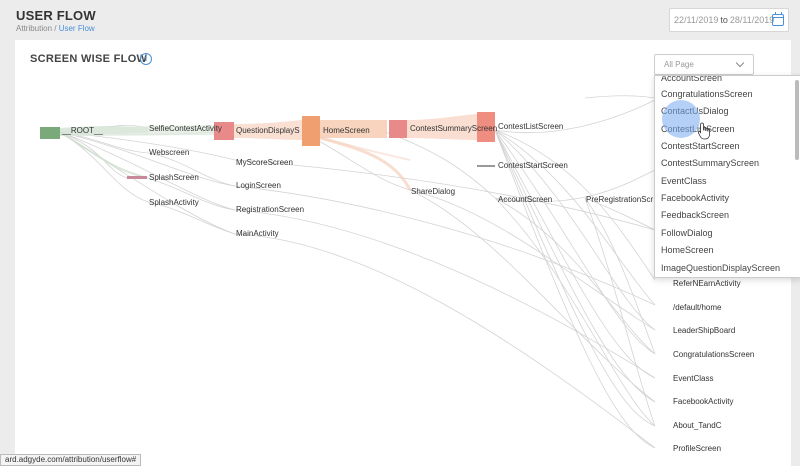 The width and height of the screenshot is (800, 466). I want to click on dropdown-scrollbar, so click(797, 120).